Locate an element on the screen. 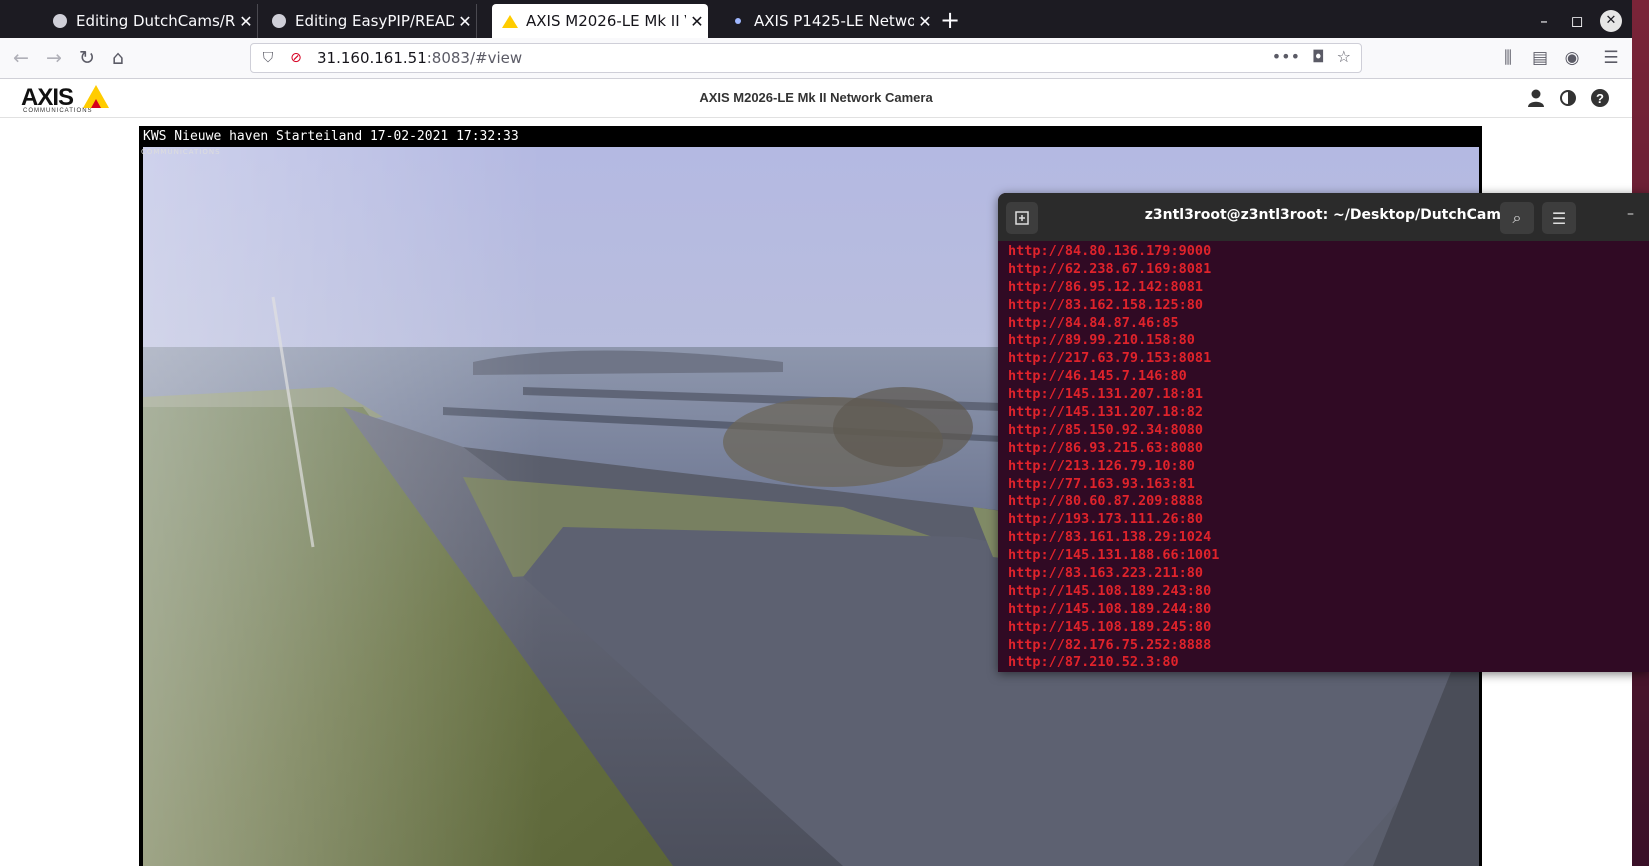  terminal-line: http://217.63.79.153:8081 is located at coordinates (1110, 358).